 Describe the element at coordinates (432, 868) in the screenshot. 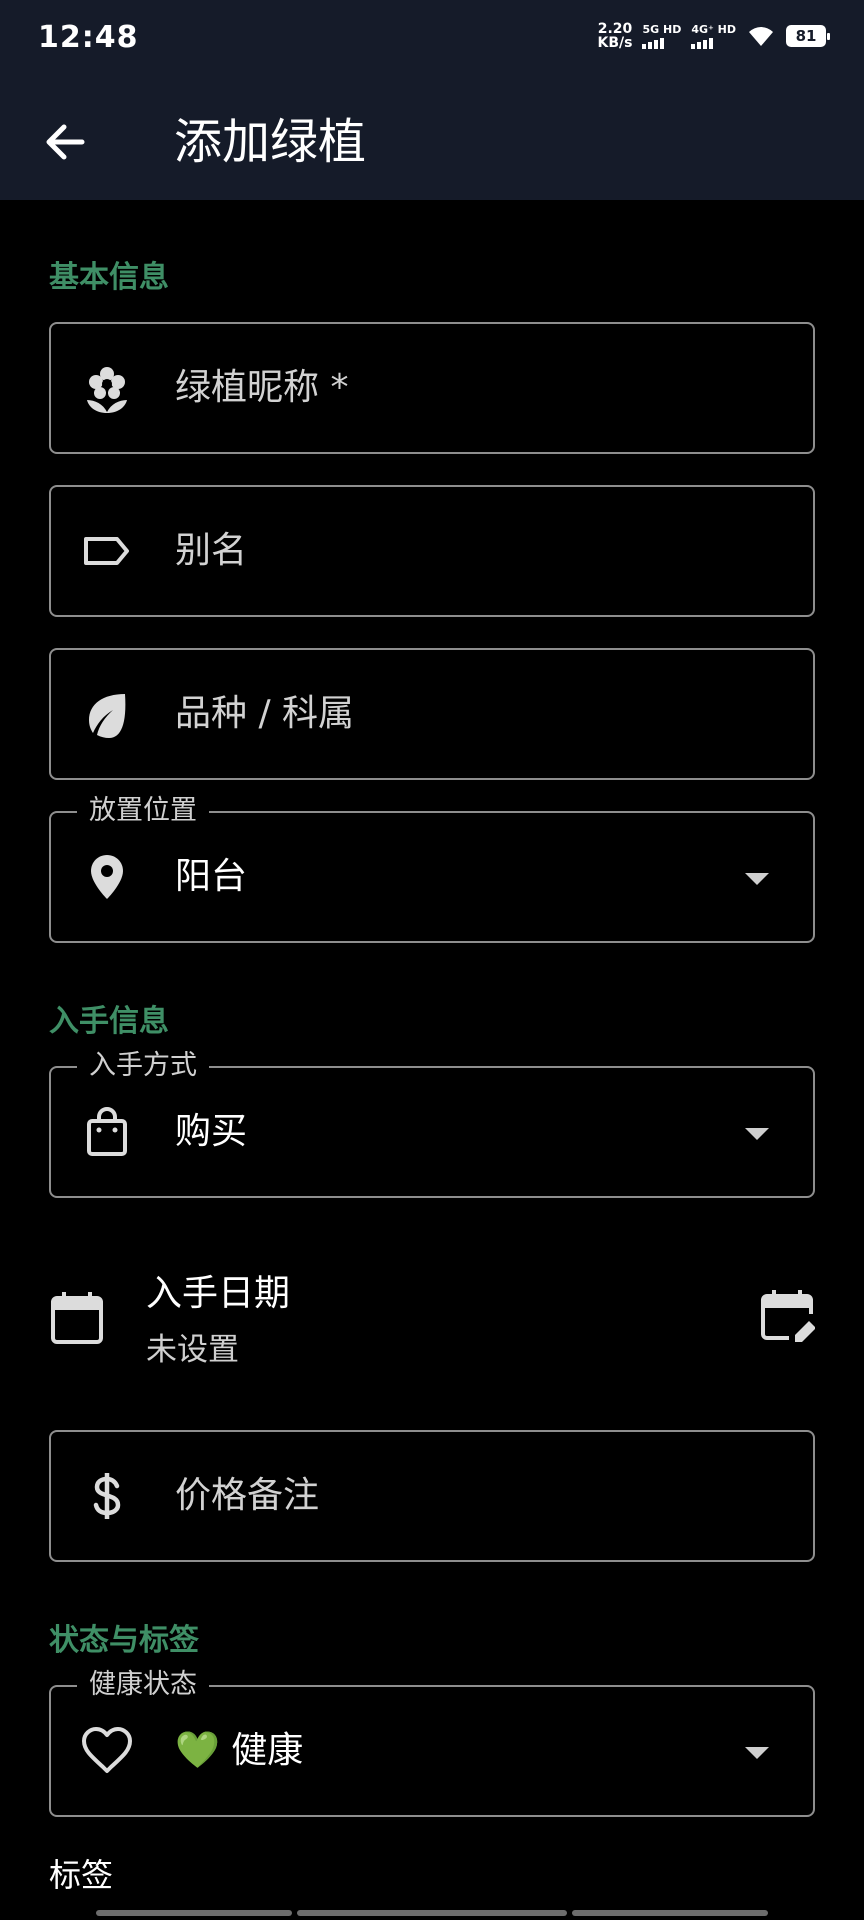

I see `location-dropdown: 放置位置 阳台` at that location.